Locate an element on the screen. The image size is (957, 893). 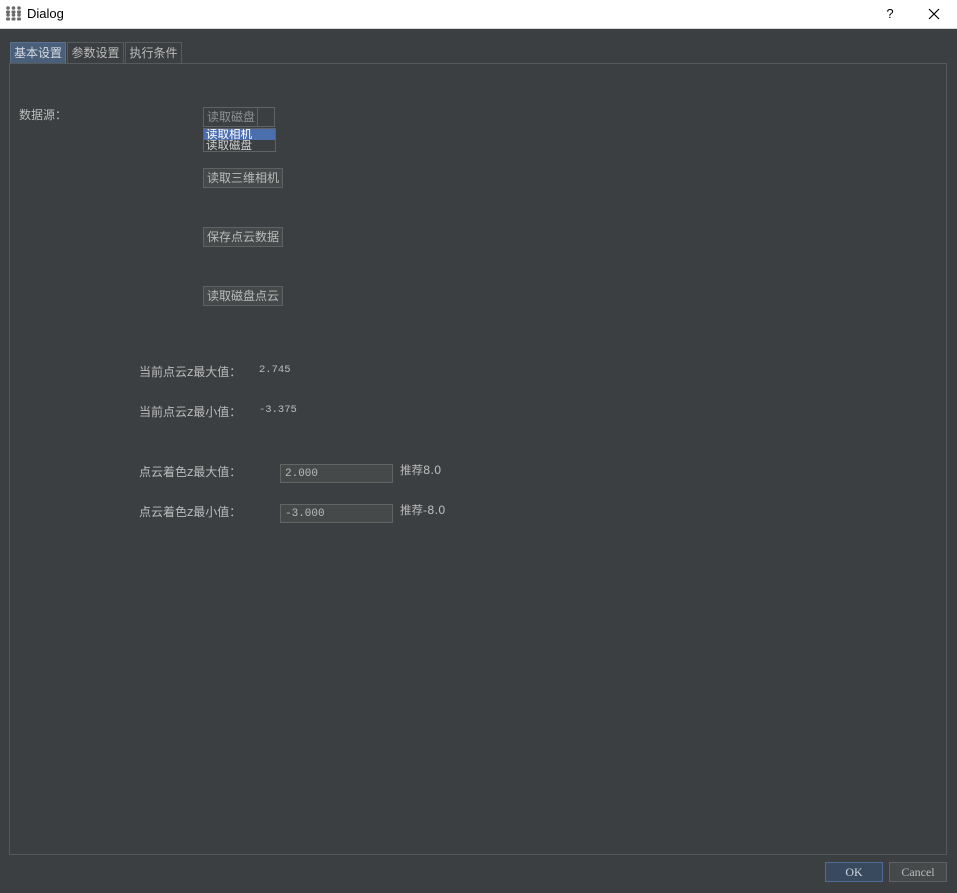
title-bar: Dialog ? is located at coordinates (478, 14).